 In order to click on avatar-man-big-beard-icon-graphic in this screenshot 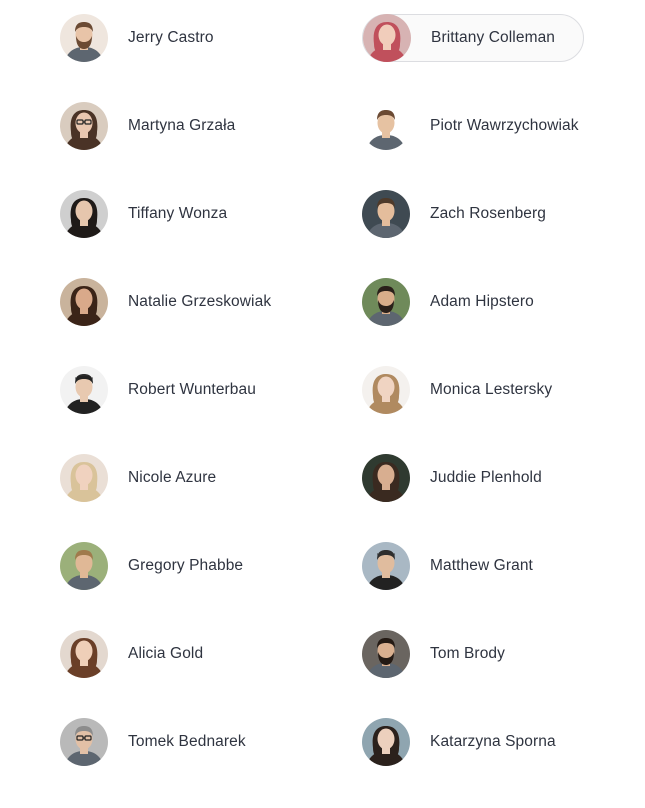, I will do `click(386, 302)`.